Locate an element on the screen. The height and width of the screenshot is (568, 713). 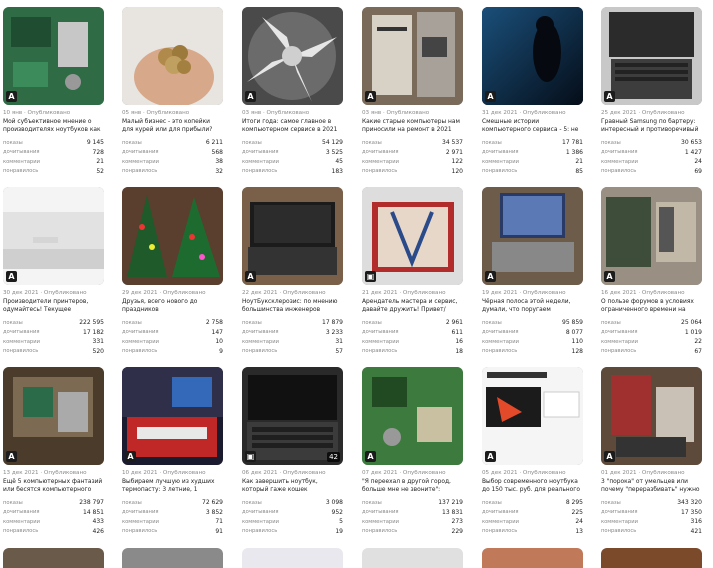
stat-comments: комментарии 273 is located at coordinates (412, 522).